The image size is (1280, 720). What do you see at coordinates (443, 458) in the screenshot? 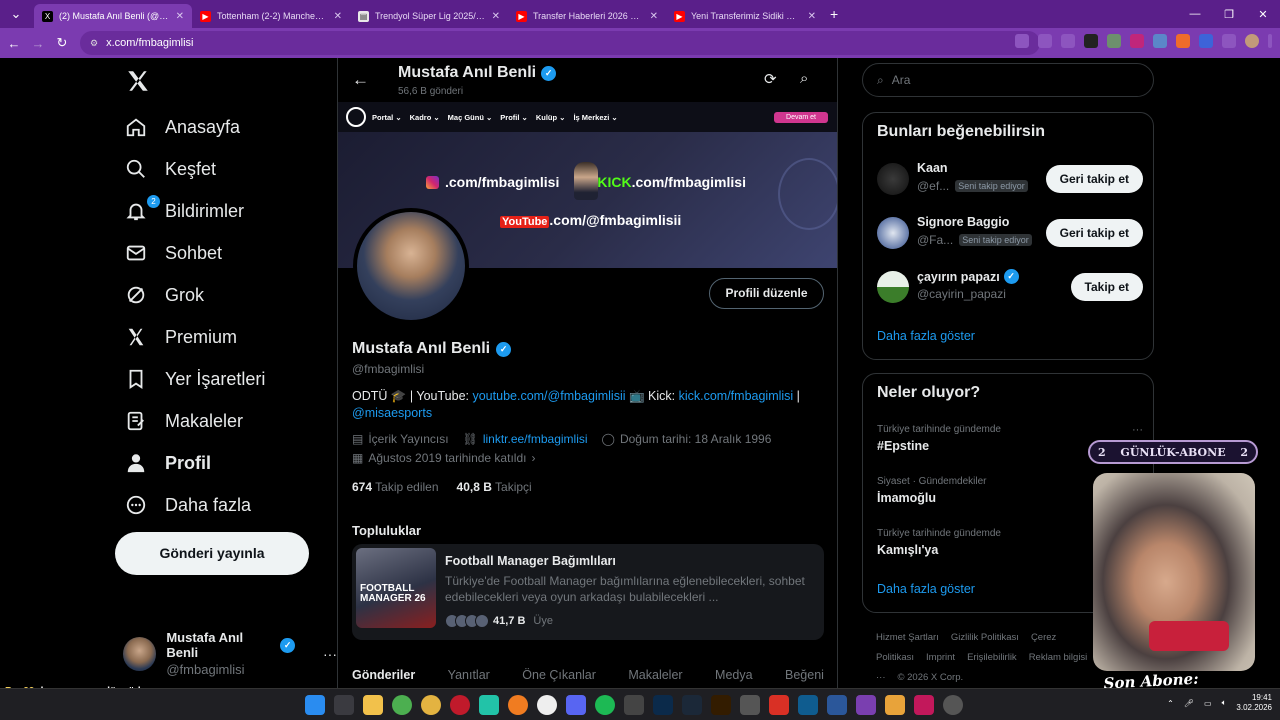
I see `joined-item: ▦ Ağustos 2019 tarihinde katıldı ›` at bounding box center [443, 458].